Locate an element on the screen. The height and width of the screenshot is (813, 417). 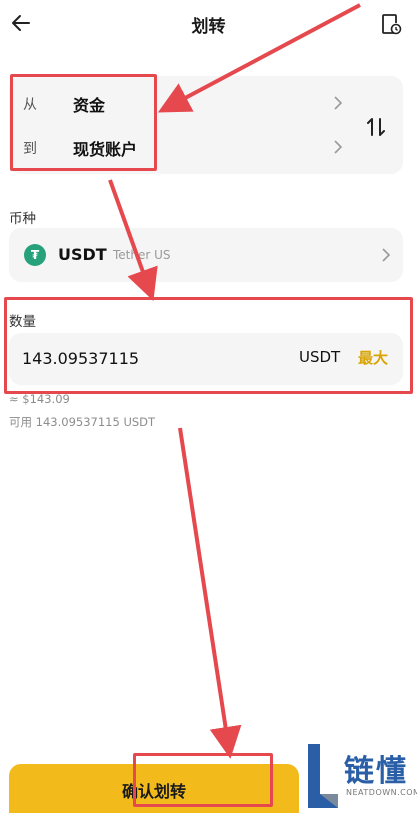
logo-mark-icon is located at coordinates (323, 776).